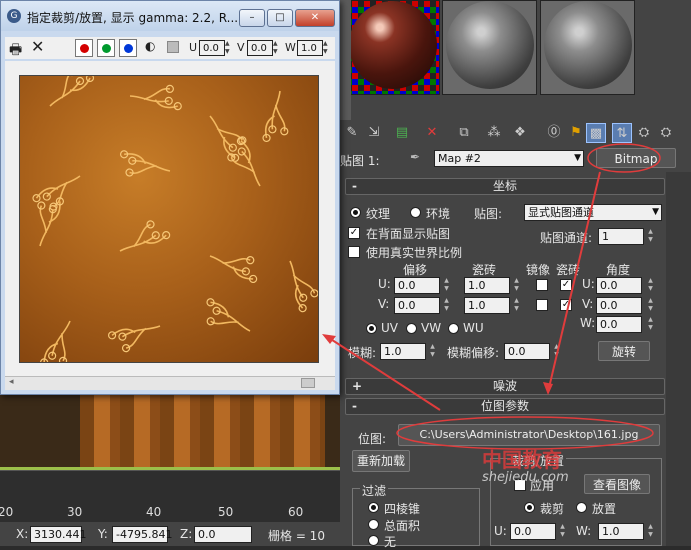  What do you see at coordinates (260, 48) in the screenshot?
I see `v-field: 0.0` at bounding box center [260, 48].